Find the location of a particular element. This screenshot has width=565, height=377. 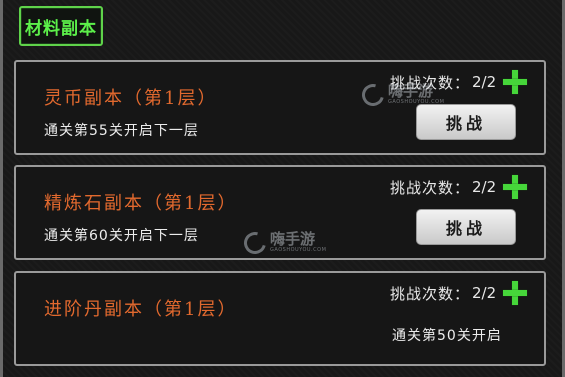

unlock-condition: 通关第55关开启下一层 is located at coordinates (121, 131).